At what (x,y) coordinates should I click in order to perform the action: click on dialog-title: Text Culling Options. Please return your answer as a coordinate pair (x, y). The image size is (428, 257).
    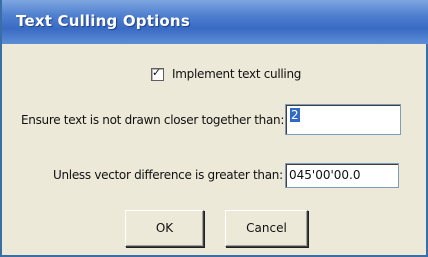
    Looking at the image, I should click on (103, 21).